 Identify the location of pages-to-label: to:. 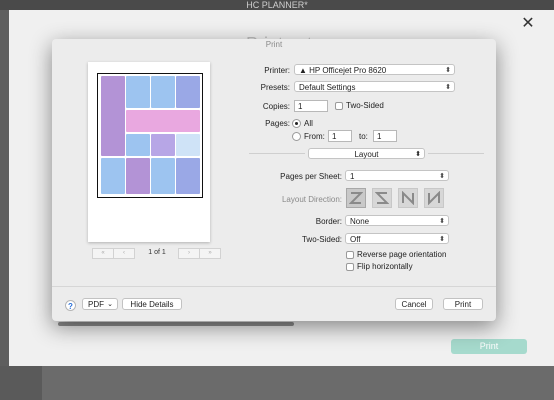
(363, 136).